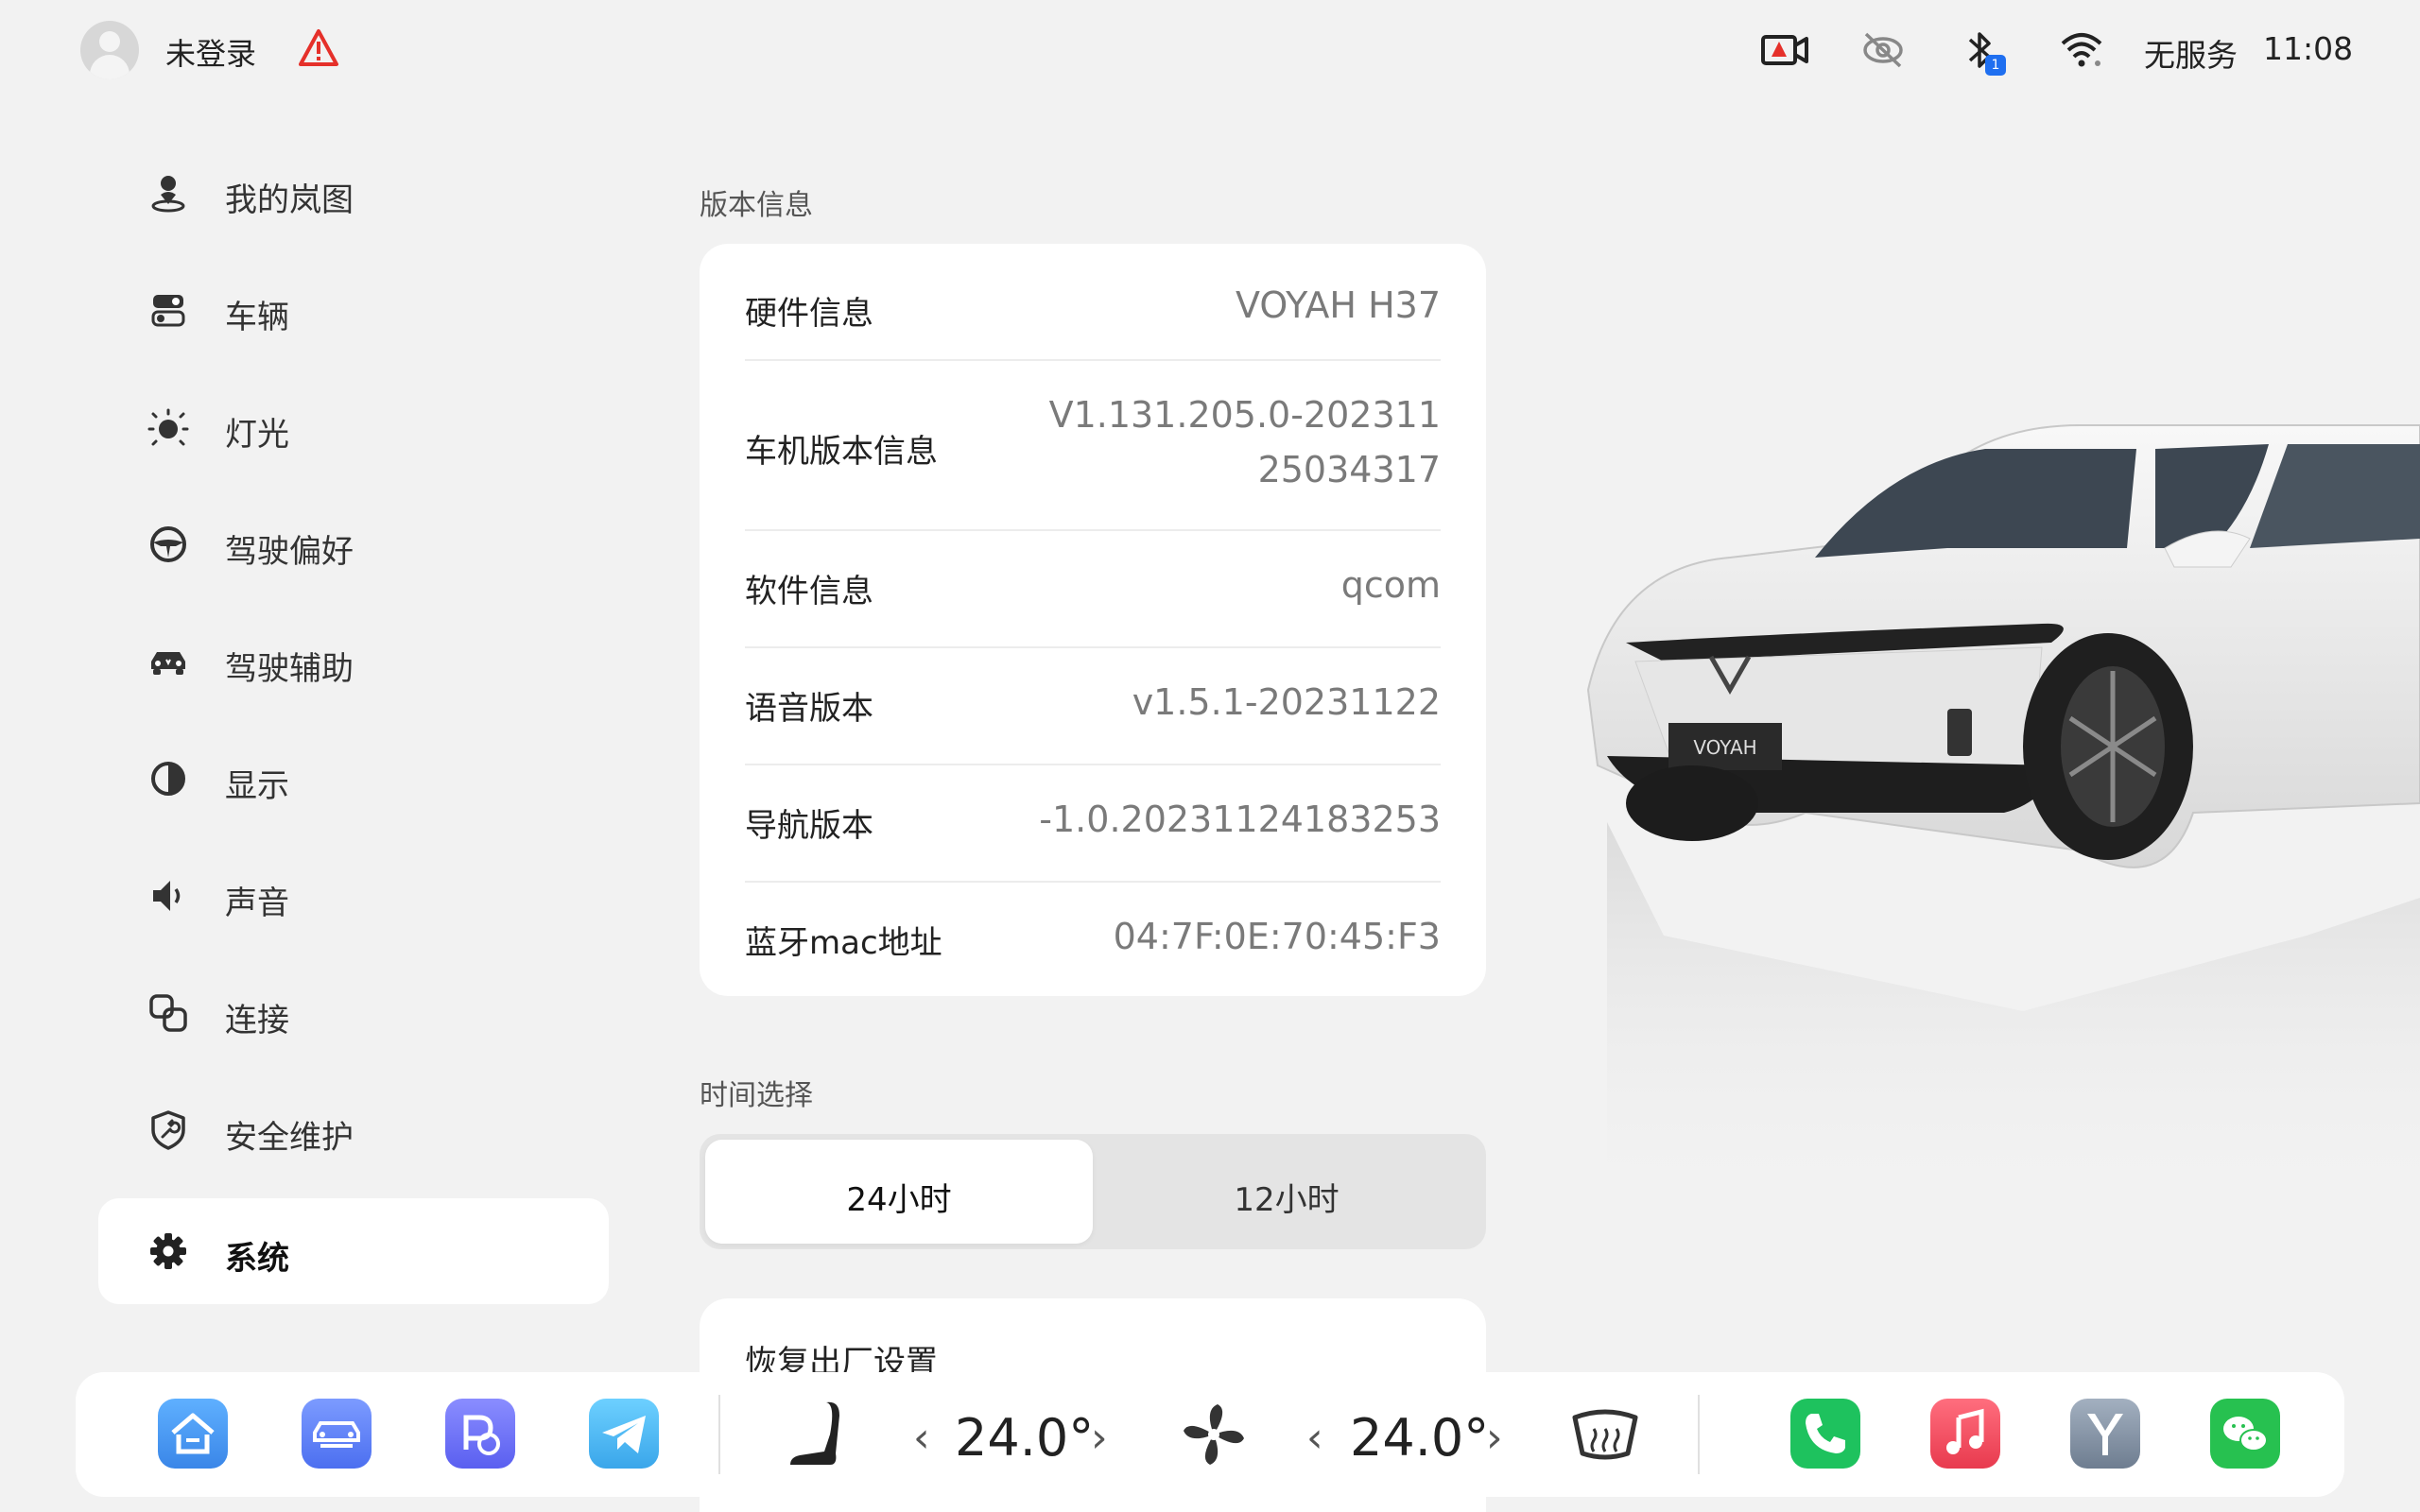 Image resolution: width=2420 pixels, height=1512 pixels. Describe the element at coordinates (168, 544) in the screenshot. I see `steering-wheel-icon` at that location.